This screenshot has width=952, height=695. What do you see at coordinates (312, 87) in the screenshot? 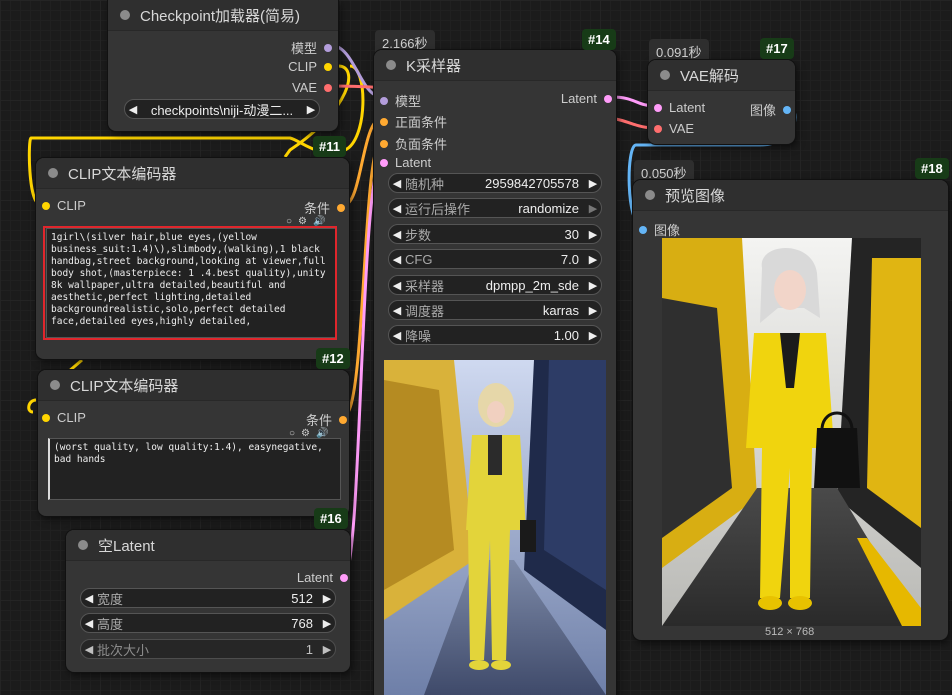
I see `output-vae: VAE` at bounding box center [312, 87].